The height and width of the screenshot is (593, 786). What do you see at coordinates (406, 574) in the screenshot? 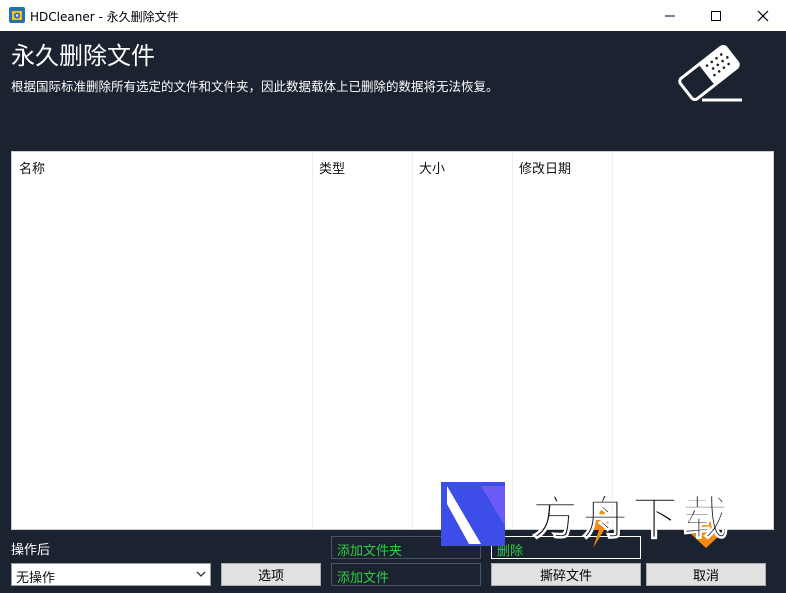
I see `add-file-button: 添加文件` at bounding box center [406, 574].